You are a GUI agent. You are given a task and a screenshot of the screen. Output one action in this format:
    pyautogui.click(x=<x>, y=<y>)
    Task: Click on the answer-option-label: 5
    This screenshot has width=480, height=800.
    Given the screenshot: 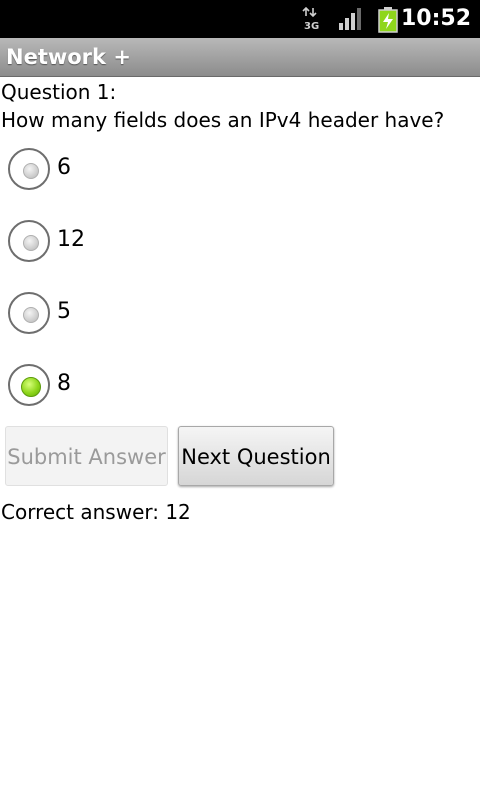 What is the action you would take?
    pyautogui.click(x=64, y=311)
    